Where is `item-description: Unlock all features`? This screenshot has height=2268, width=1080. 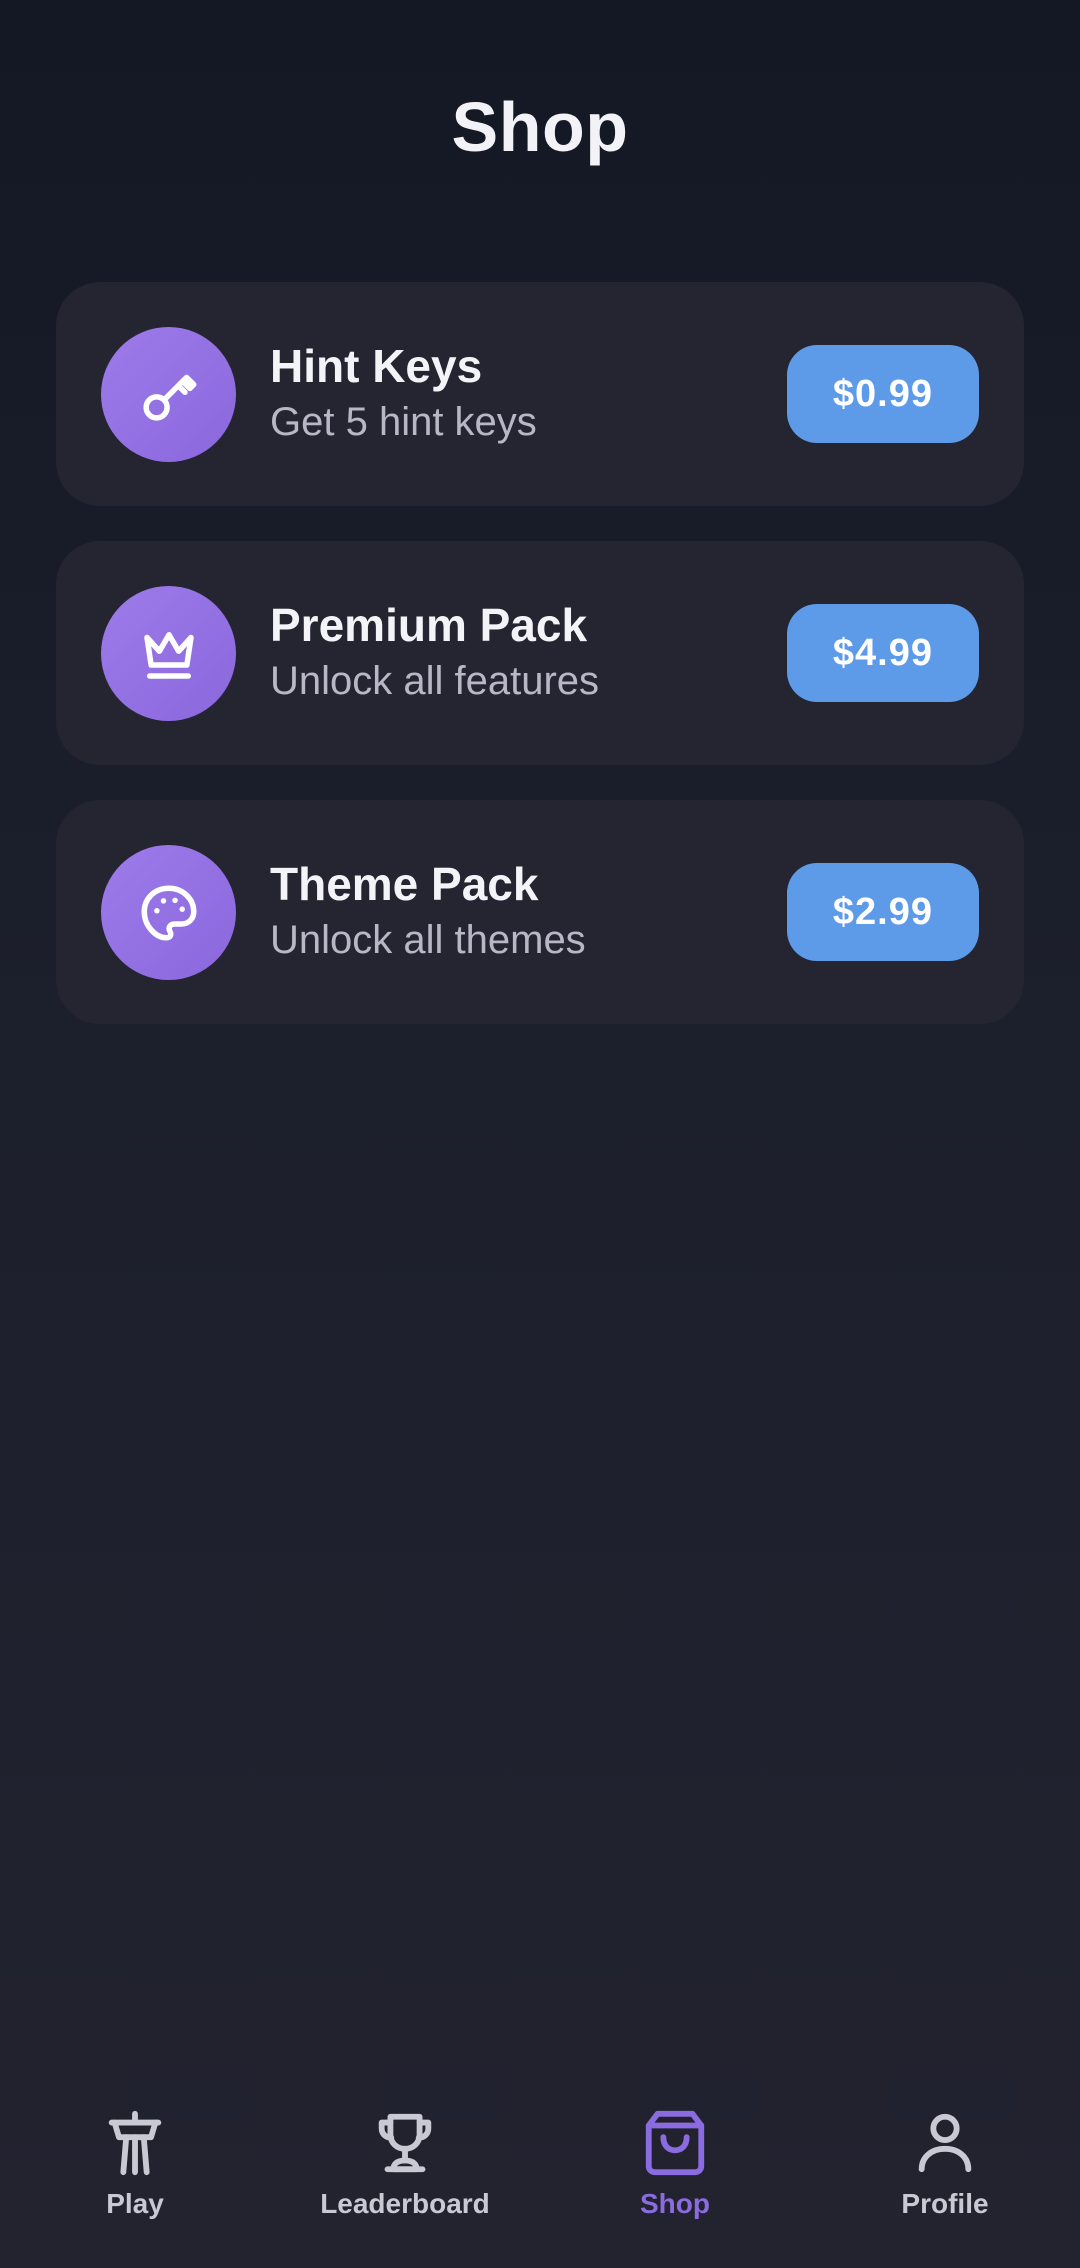 item-description: Unlock all features is located at coordinates (435, 681).